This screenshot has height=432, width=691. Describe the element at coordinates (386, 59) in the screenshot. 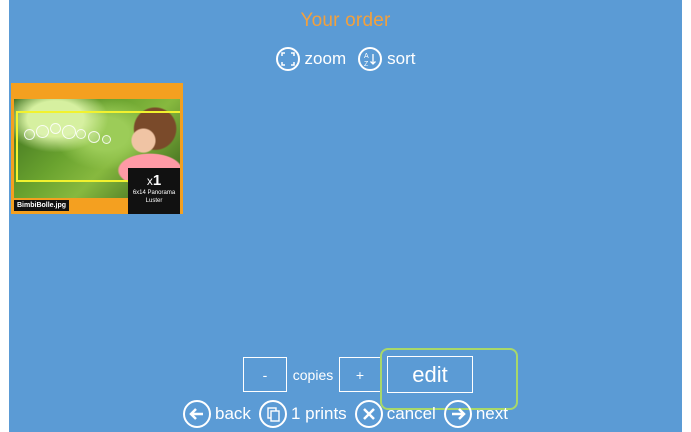

I see `sort-button: A Z sort` at that location.